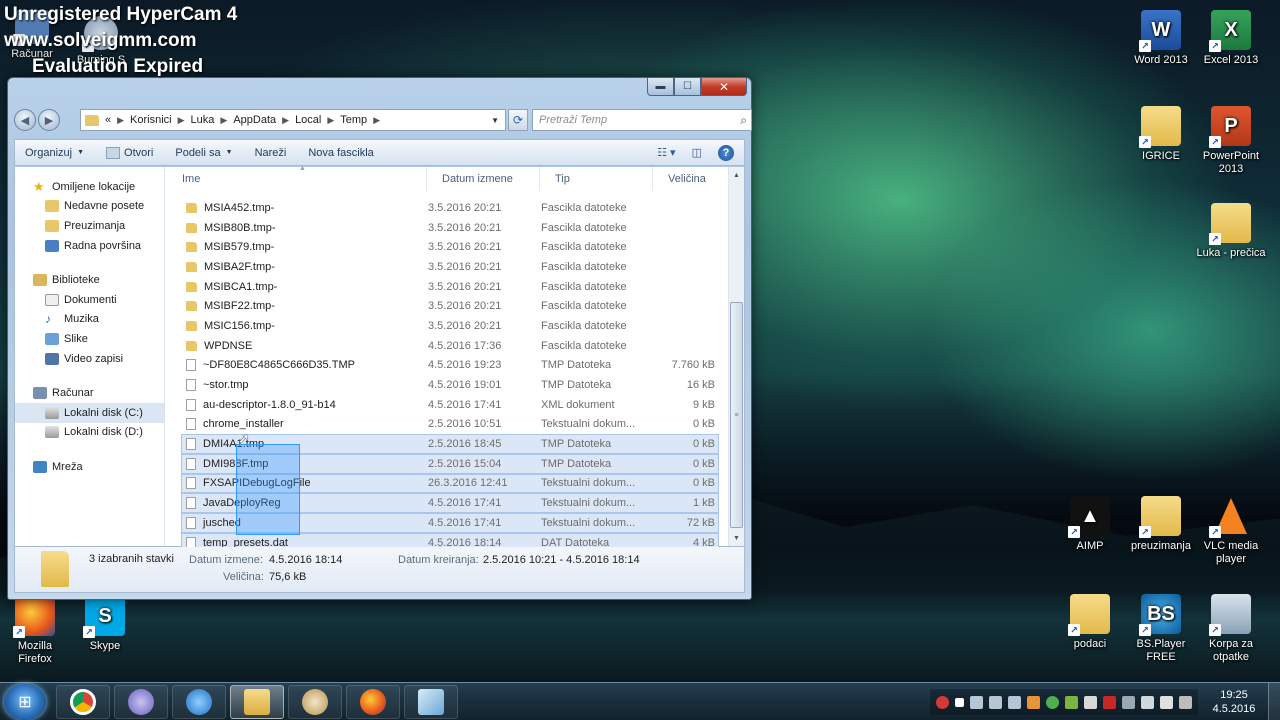 The image size is (1280, 720). What do you see at coordinates (257, 701) in the screenshot?
I see `taskbar-explorer` at bounding box center [257, 701].